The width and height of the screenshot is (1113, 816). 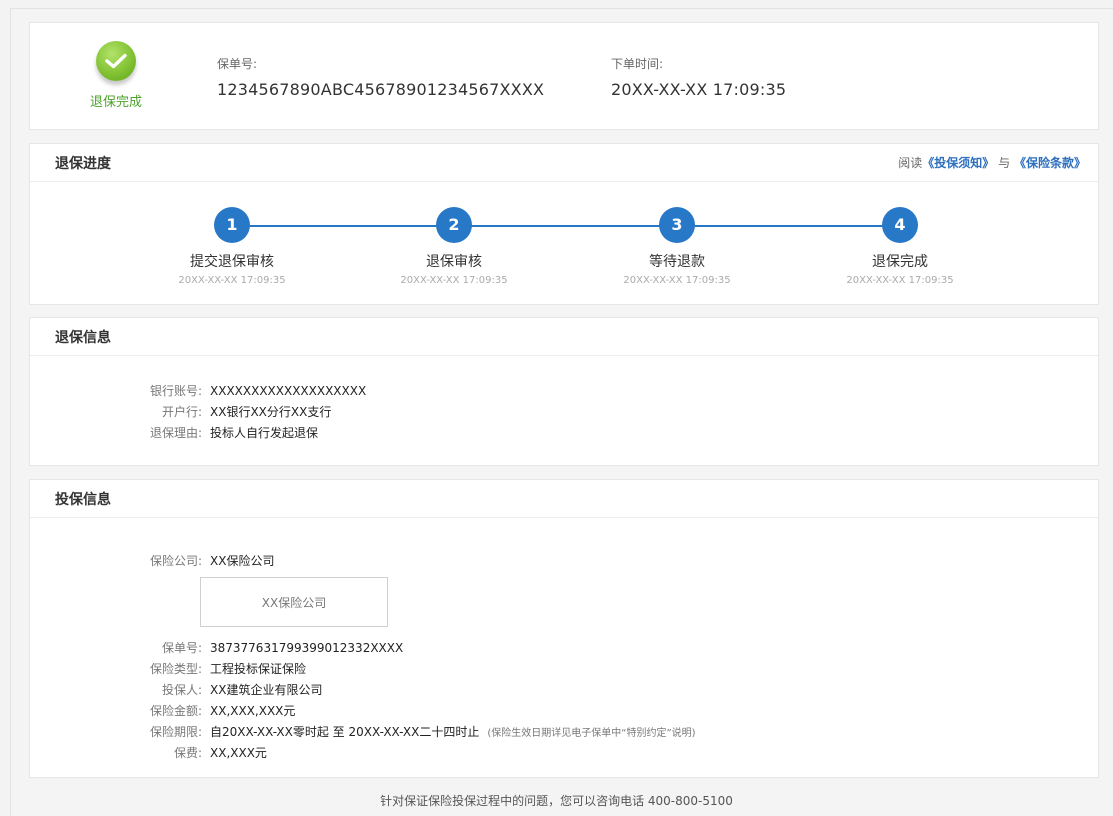 I want to click on row-value: XX建筑企业有限公司, so click(x=266, y=690).